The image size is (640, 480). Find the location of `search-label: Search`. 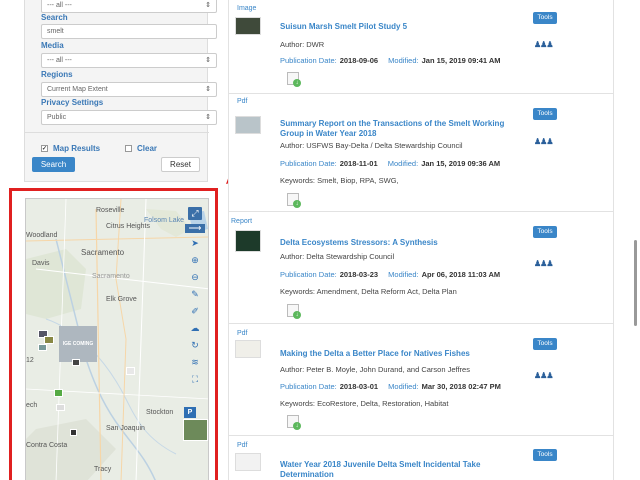

search-label: Search is located at coordinates (54, 17).